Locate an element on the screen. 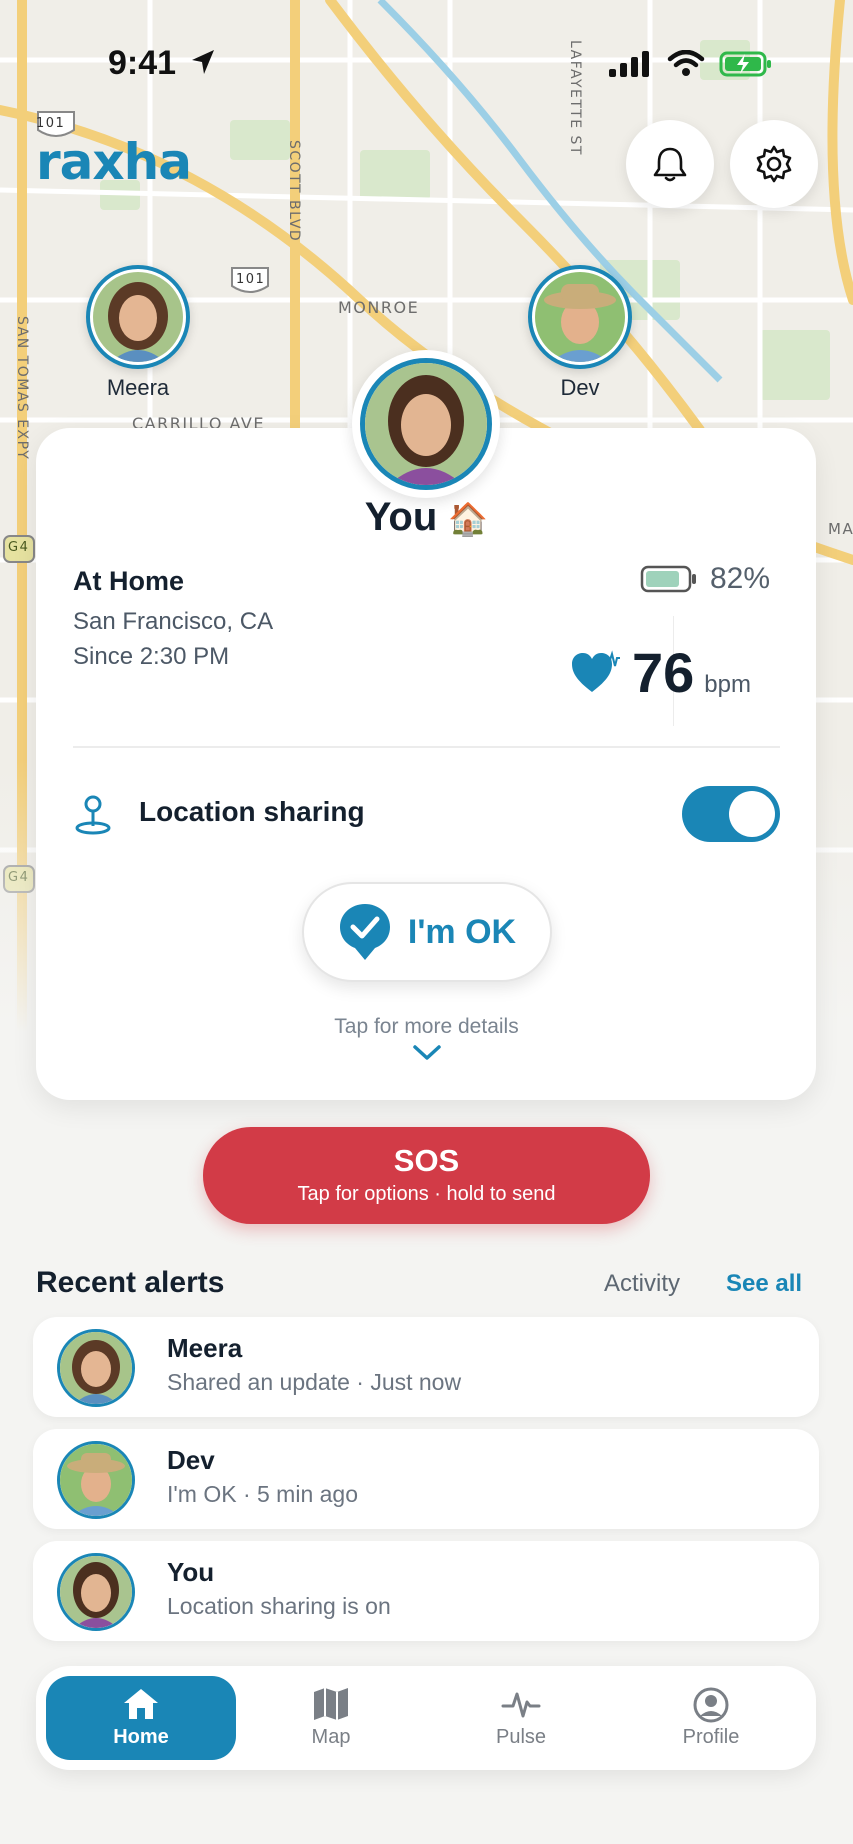  sos-subtitle: Tap for options · hold to send is located at coordinates (426, 1194).